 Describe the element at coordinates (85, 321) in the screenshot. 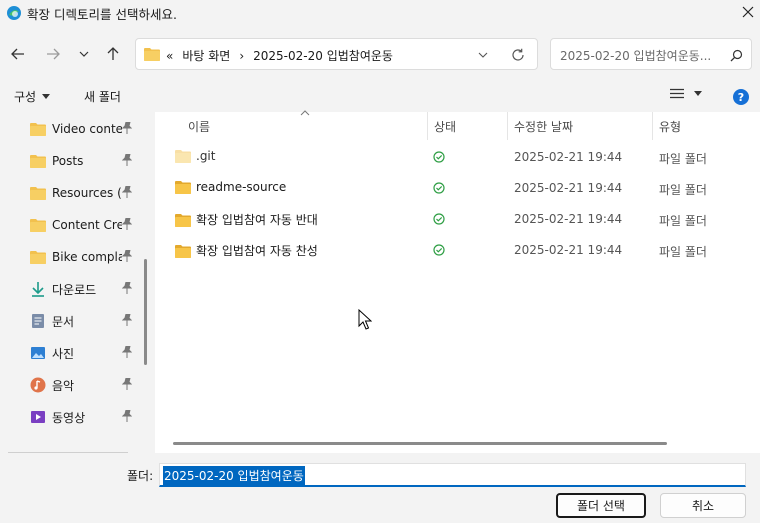

I see `sidebar-item-documents: 문서` at that location.